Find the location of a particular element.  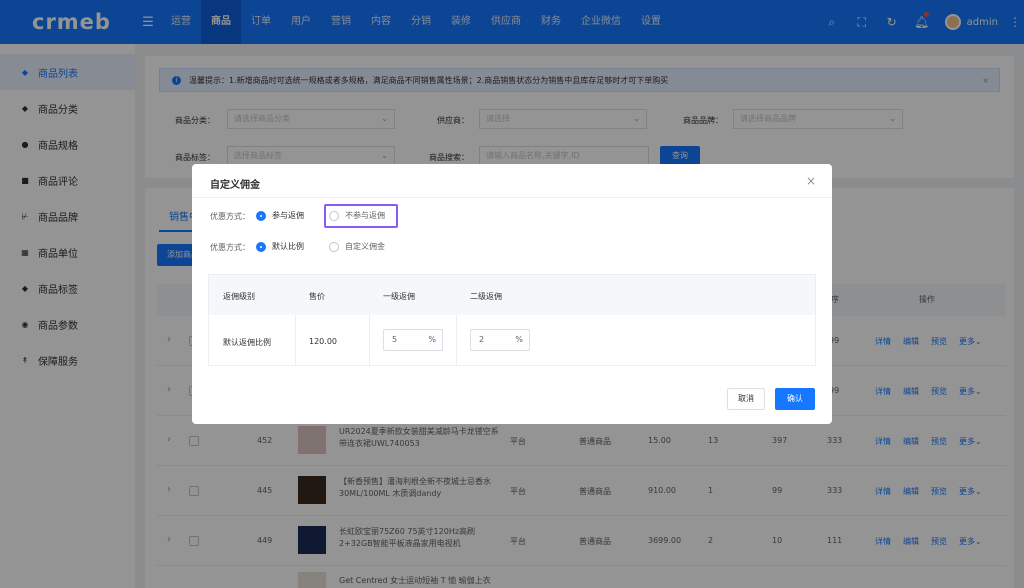

dialog-title: 自定义佣金 is located at coordinates (235, 185).